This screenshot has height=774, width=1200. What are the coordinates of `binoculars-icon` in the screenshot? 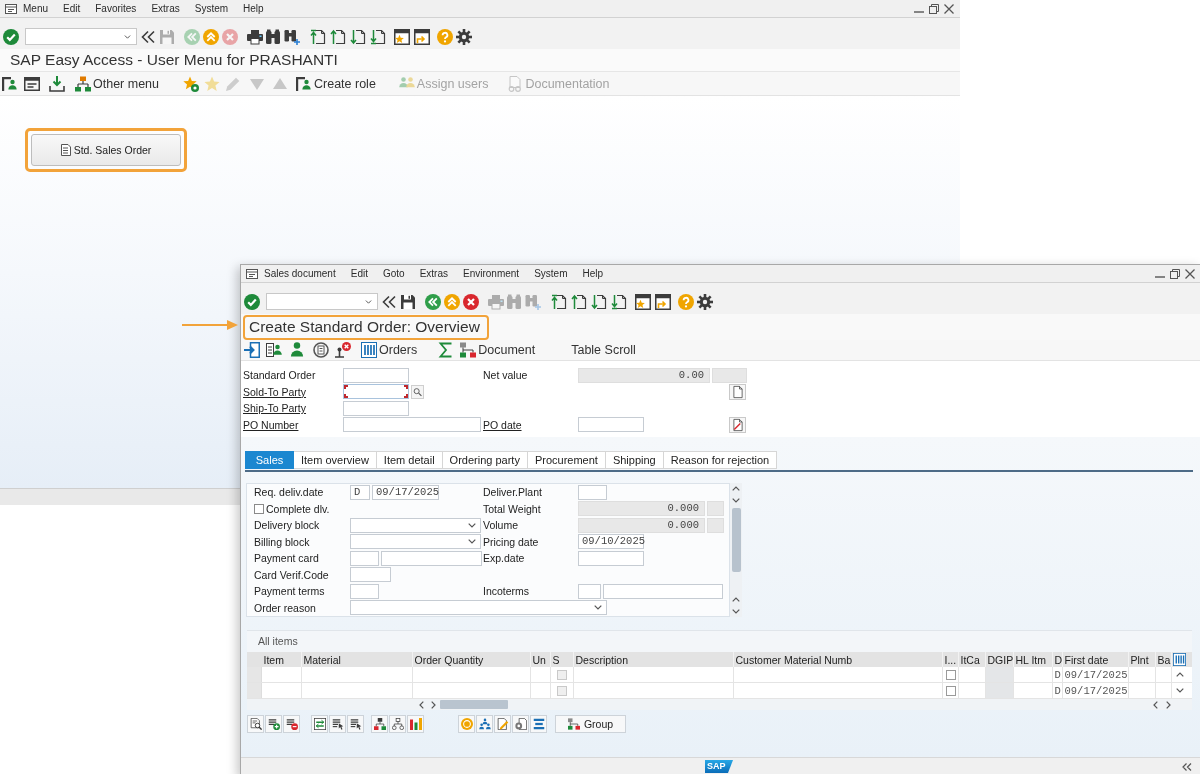 It's located at (273, 36).